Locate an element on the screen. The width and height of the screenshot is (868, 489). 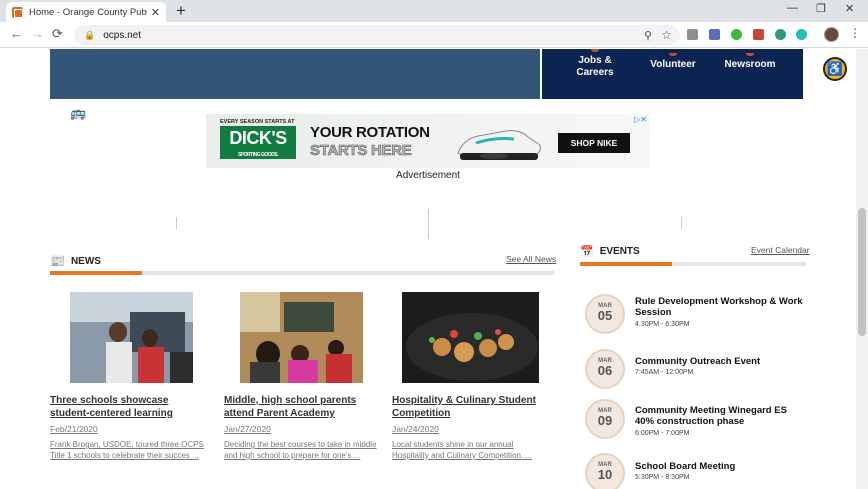
event-title: School Board Meeting is located at coordinates (720, 466).